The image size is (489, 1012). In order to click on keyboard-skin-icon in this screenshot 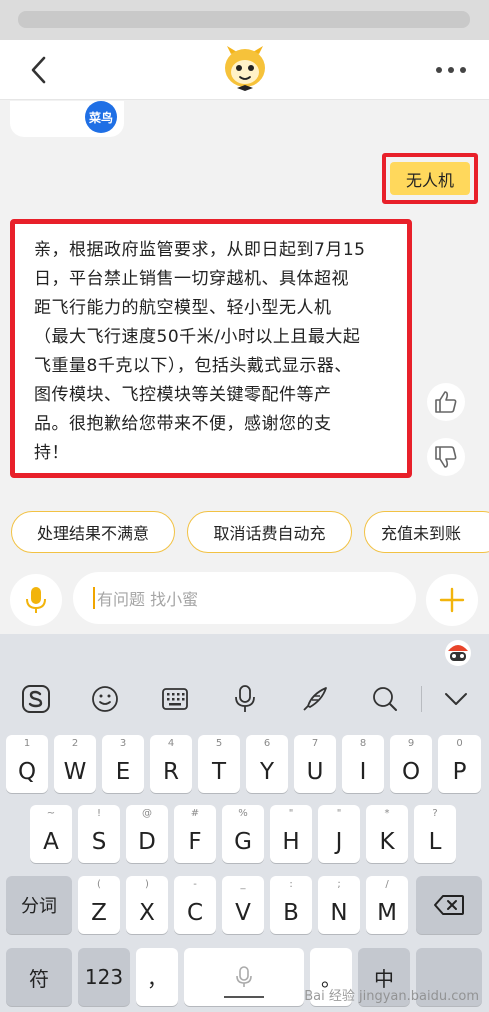, I will do `click(458, 653)`.